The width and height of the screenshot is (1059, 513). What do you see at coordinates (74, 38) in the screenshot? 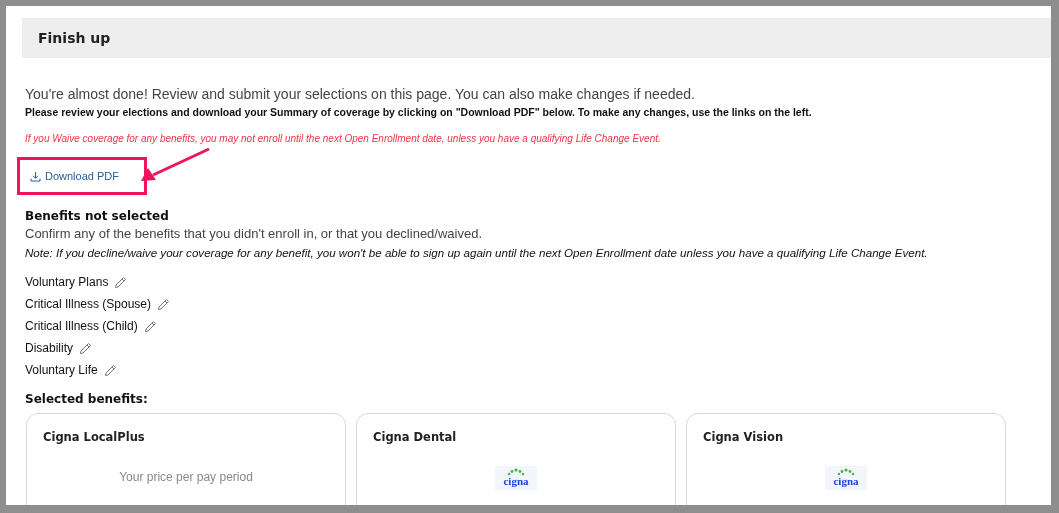
I see `section-title: Finish up` at bounding box center [74, 38].